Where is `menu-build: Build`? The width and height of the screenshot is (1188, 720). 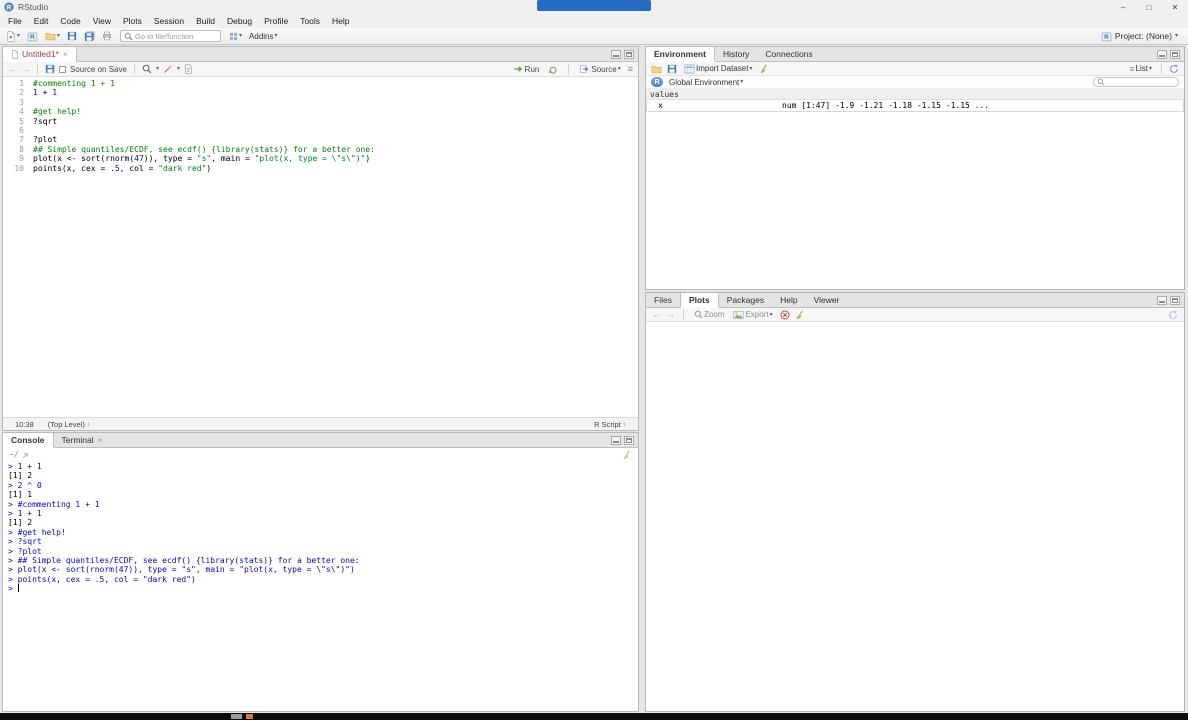
menu-build: Build is located at coordinates (205, 21).